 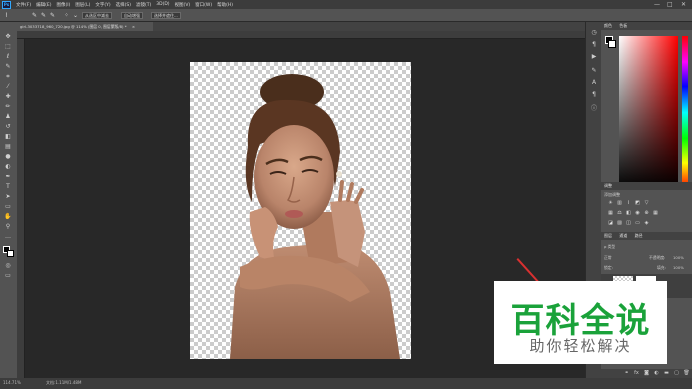 I want to click on curves-icon: ⌇, so click(x=628, y=203).